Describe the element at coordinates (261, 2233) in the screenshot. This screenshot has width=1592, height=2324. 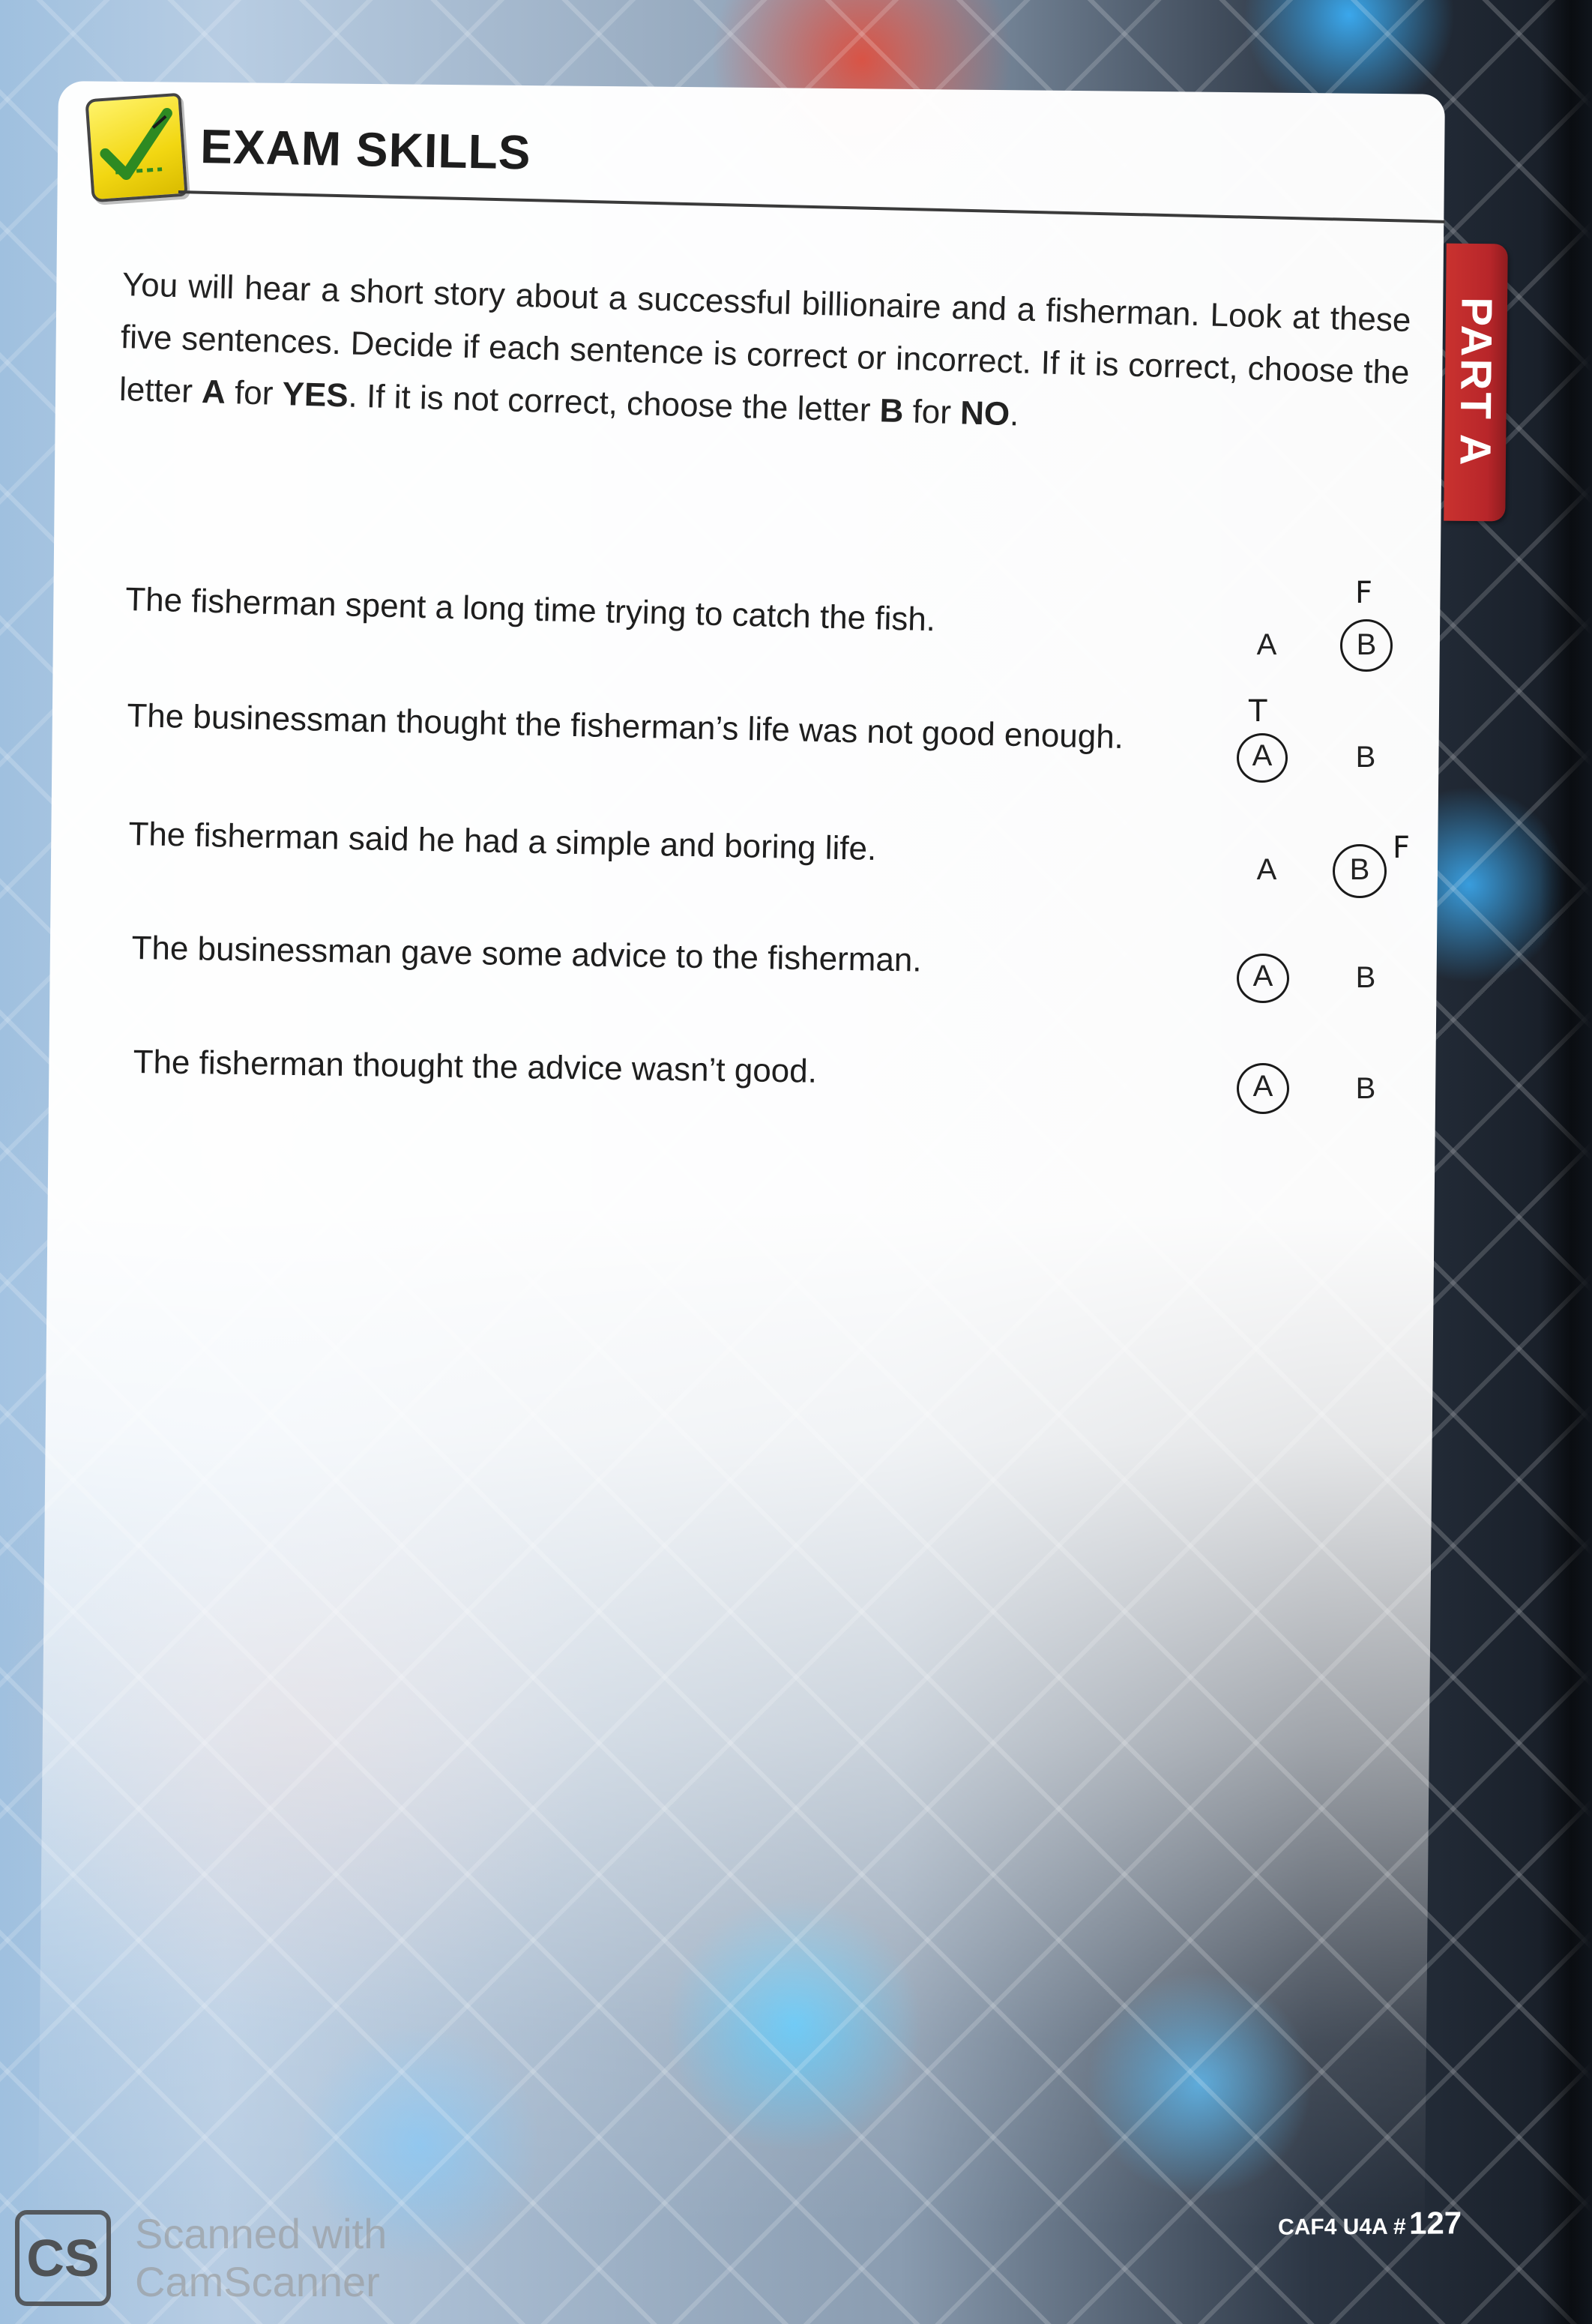
I see `watermark-line-1: Scanned with` at that location.